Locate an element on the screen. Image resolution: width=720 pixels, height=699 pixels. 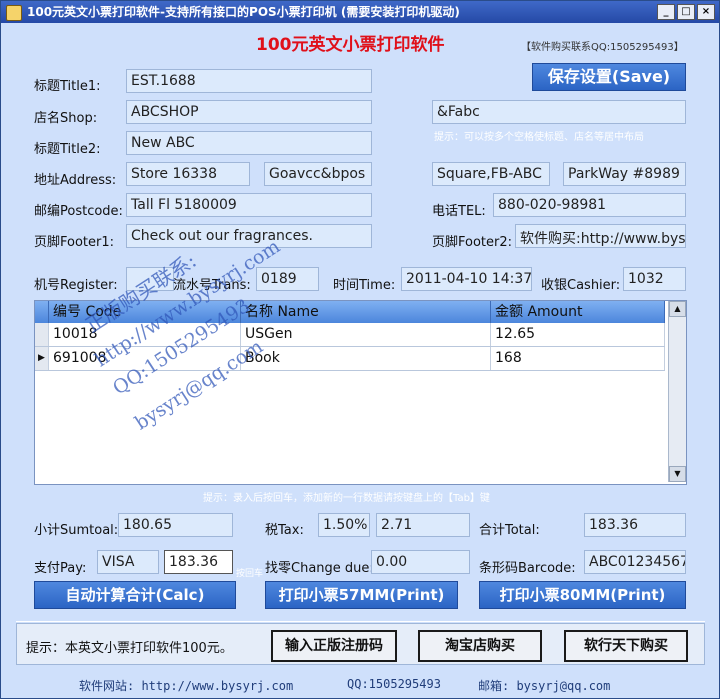
address3-field: Square,FB-ABC is located at coordinates (491, 174).